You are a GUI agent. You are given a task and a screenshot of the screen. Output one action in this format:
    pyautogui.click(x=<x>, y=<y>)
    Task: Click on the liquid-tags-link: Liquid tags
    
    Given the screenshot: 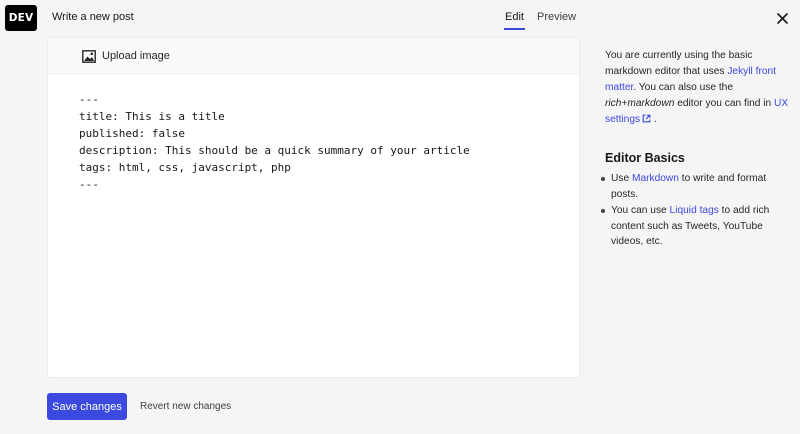 What is the action you would take?
    pyautogui.click(x=694, y=210)
    